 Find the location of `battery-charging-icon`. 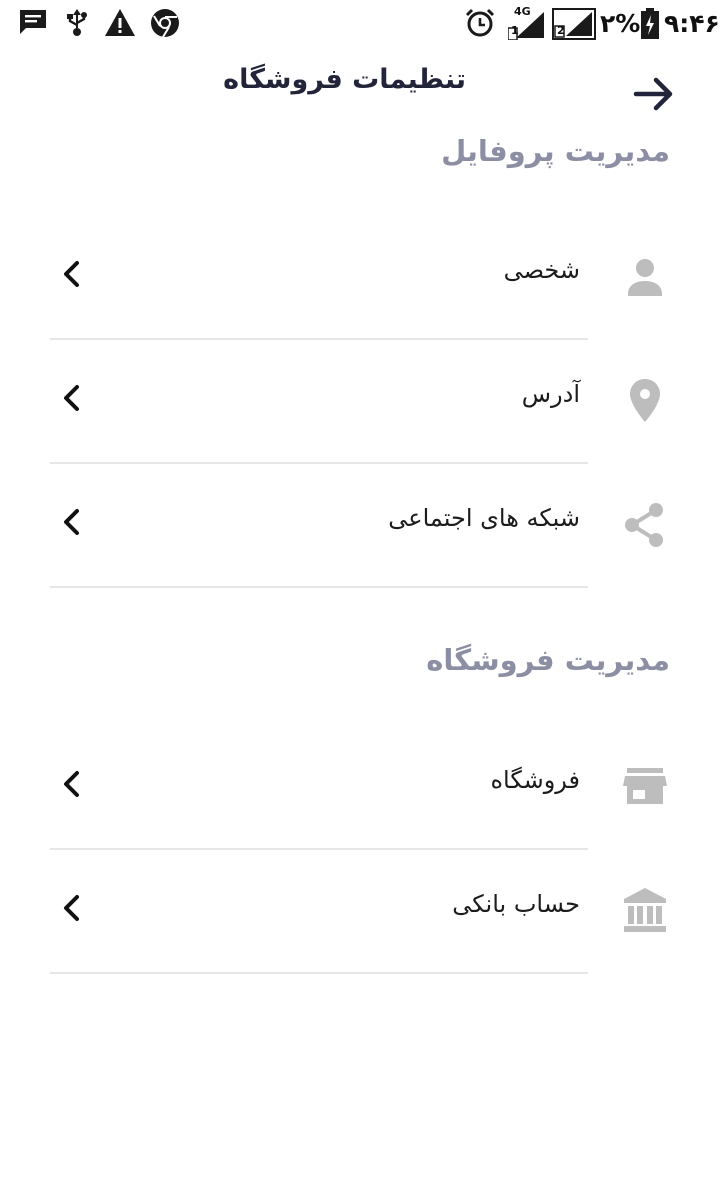

battery-charging-icon is located at coordinates (650, 23).